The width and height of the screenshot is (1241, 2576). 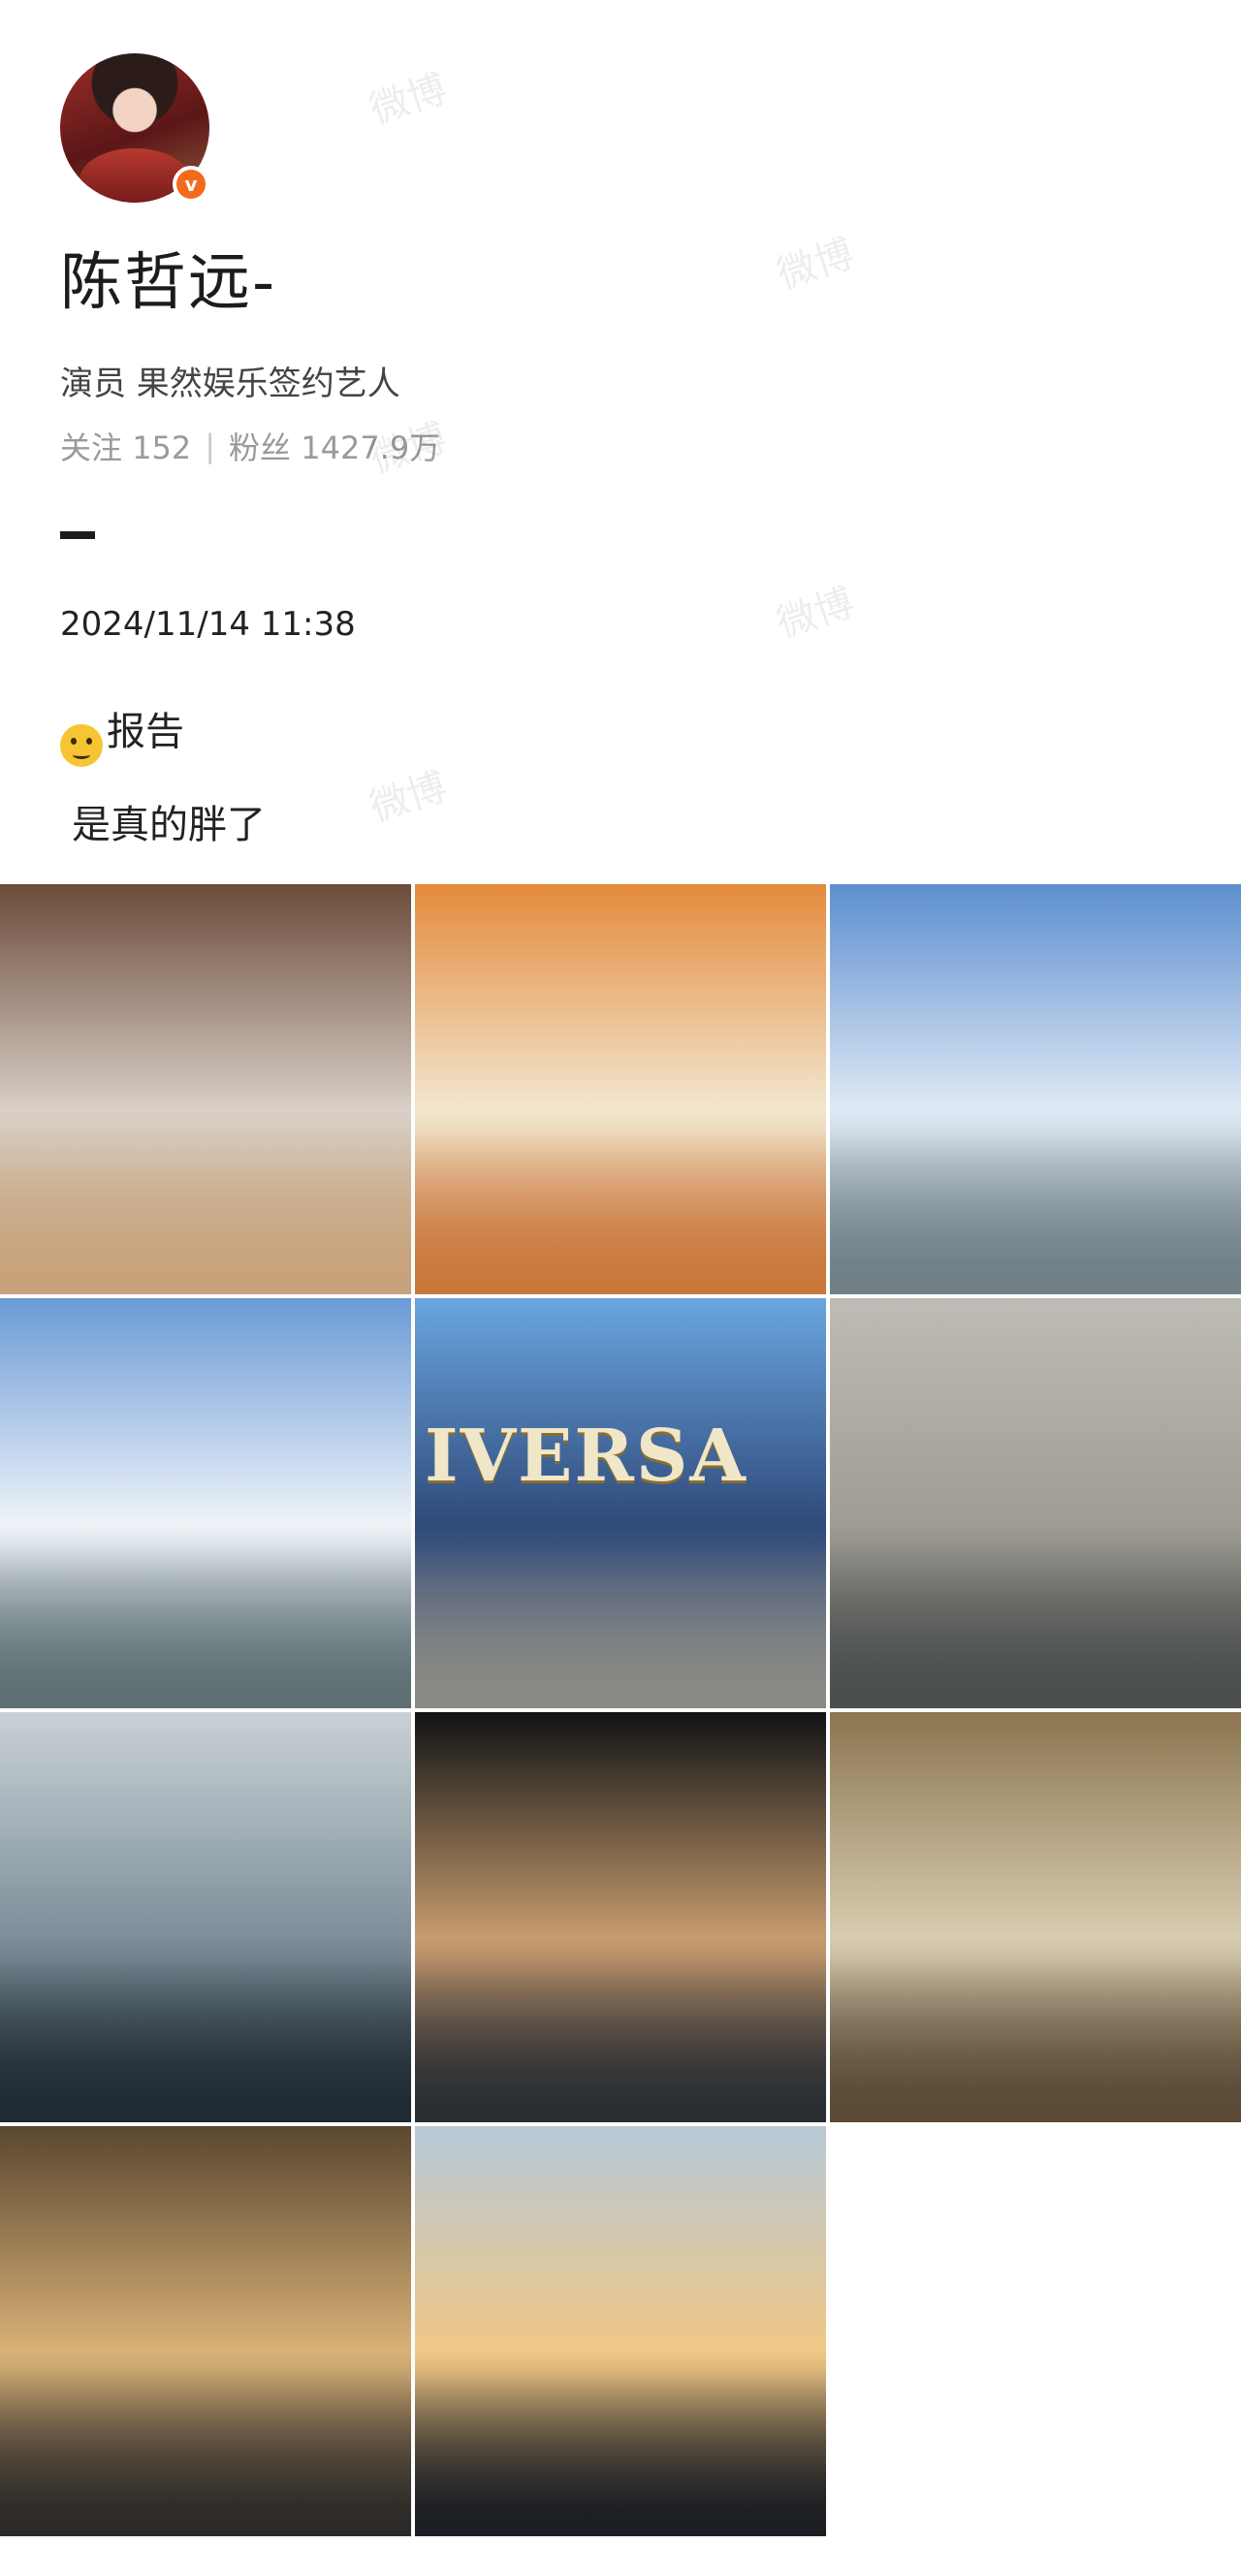 What do you see at coordinates (1035, 1503) in the screenshot?
I see `photo-stone-arch-building` at bounding box center [1035, 1503].